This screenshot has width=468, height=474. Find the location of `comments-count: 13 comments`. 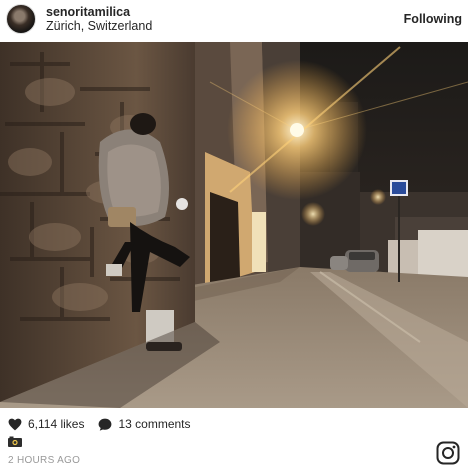

comments-count: 13 comments is located at coordinates (154, 424).